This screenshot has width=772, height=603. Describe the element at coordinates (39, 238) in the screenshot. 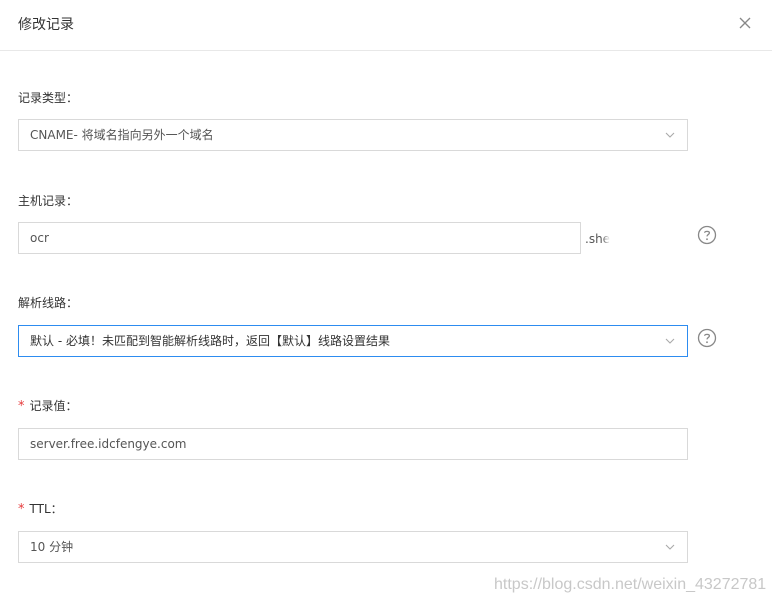

I see `host-record-value: ocr` at that location.